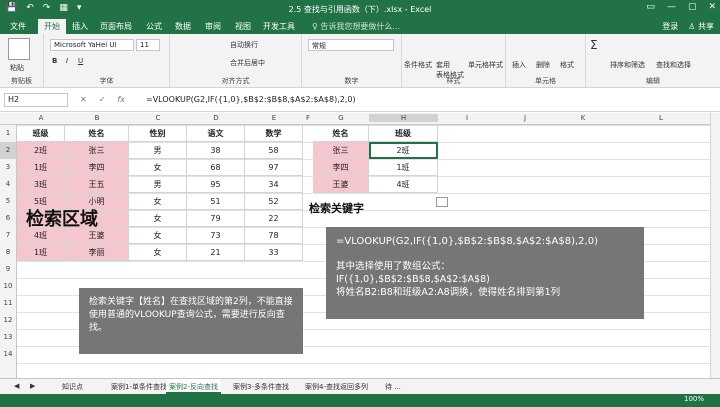 The height and width of the screenshot is (407, 720). I want to click on table2-header-0: 姓名, so click(341, 133).